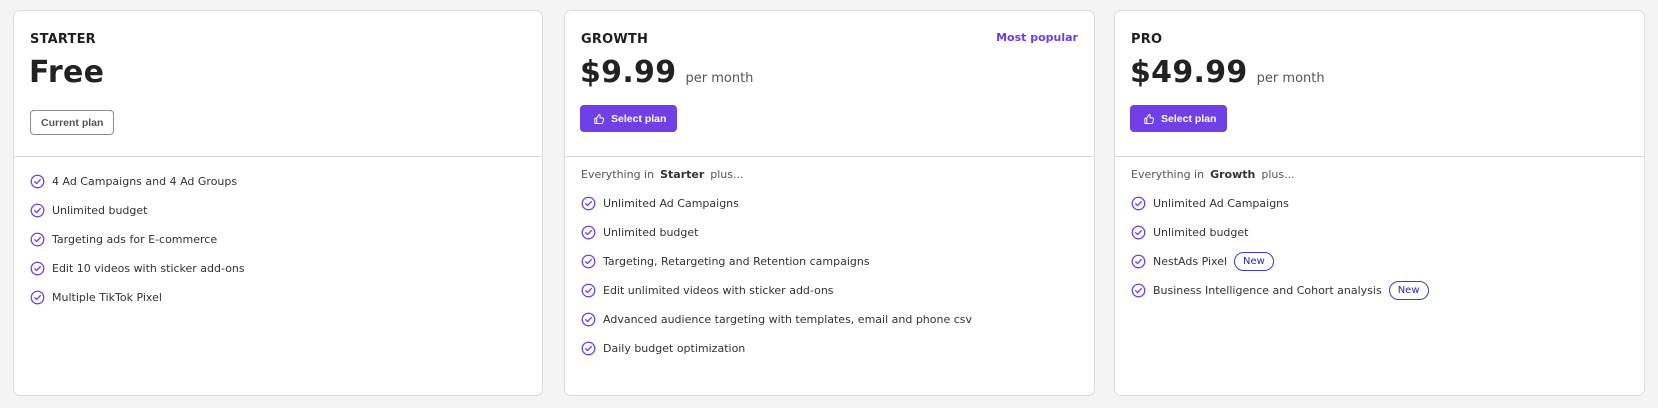  What do you see at coordinates (148, 268) in the screenshot?
I see `feature-text: Edit 10 videos with sticker add-ons` at bounding box center [148, 268].